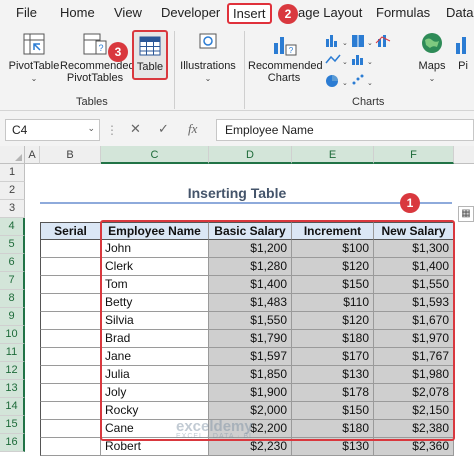 The height and width of the screenshot is (460, 474). Describe the element at coordinates (414, 375) in the screenshot. I see `new-salary-cell: $1,980` at that location.